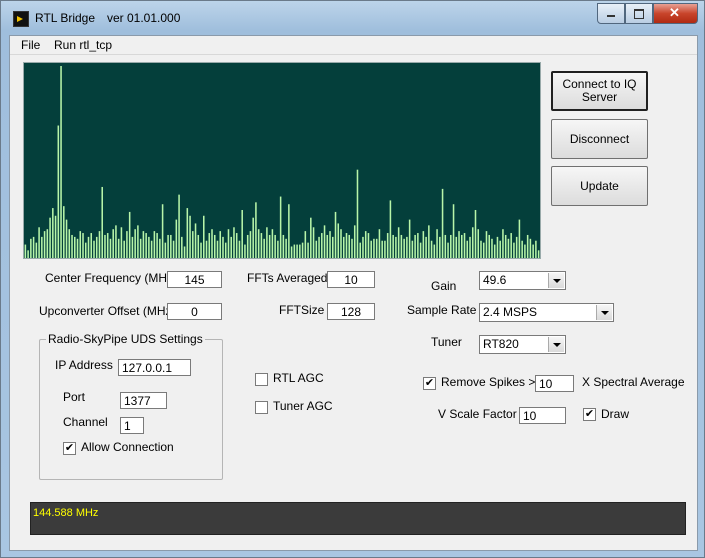  I want to click on close-button: ✕, so click(675, 13).